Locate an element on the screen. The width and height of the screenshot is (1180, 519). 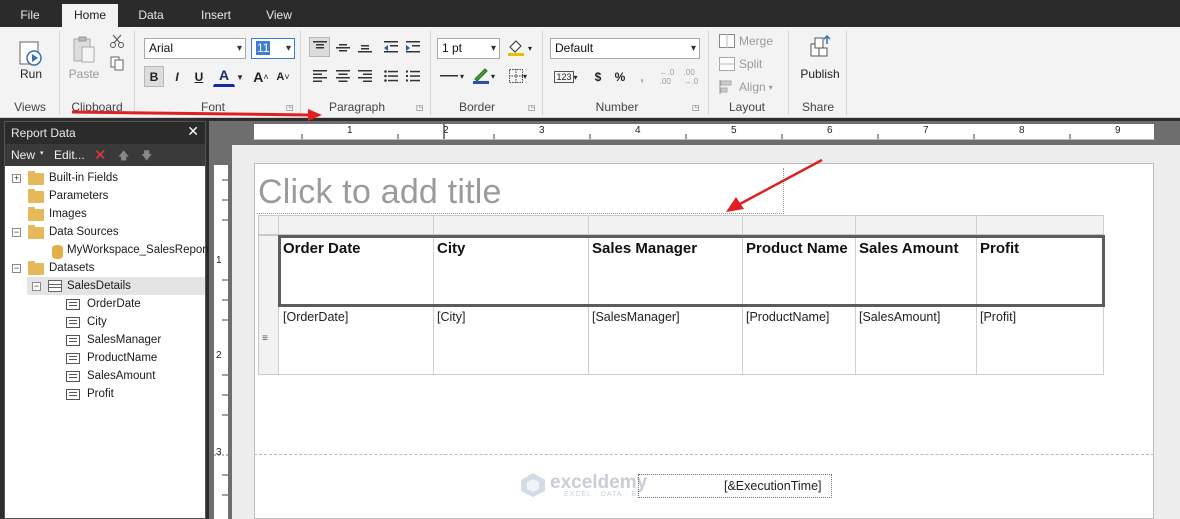
header-cell-sales-amount: Sales Amount is located at coordinates (908, 248).